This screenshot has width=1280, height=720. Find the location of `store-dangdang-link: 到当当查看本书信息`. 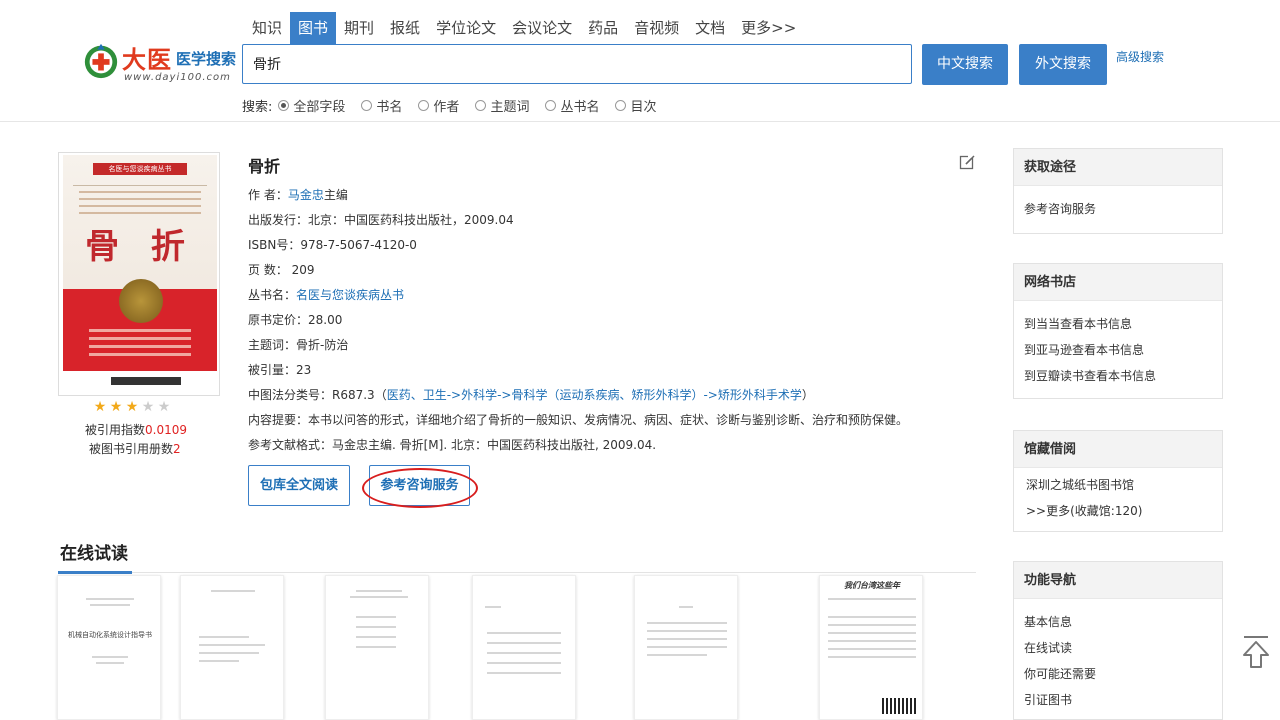

store-dangdang-link: 到当当查看本书信息 is located at coordinates (1118, 324).